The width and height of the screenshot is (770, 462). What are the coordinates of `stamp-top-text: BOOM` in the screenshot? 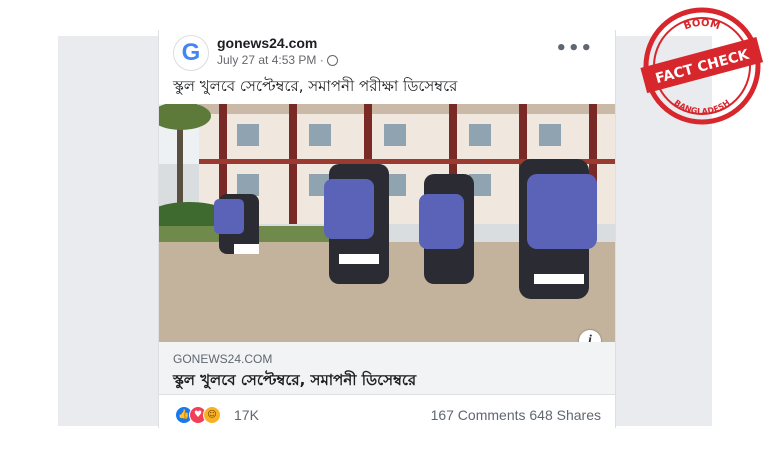 It's located at (702, 25).